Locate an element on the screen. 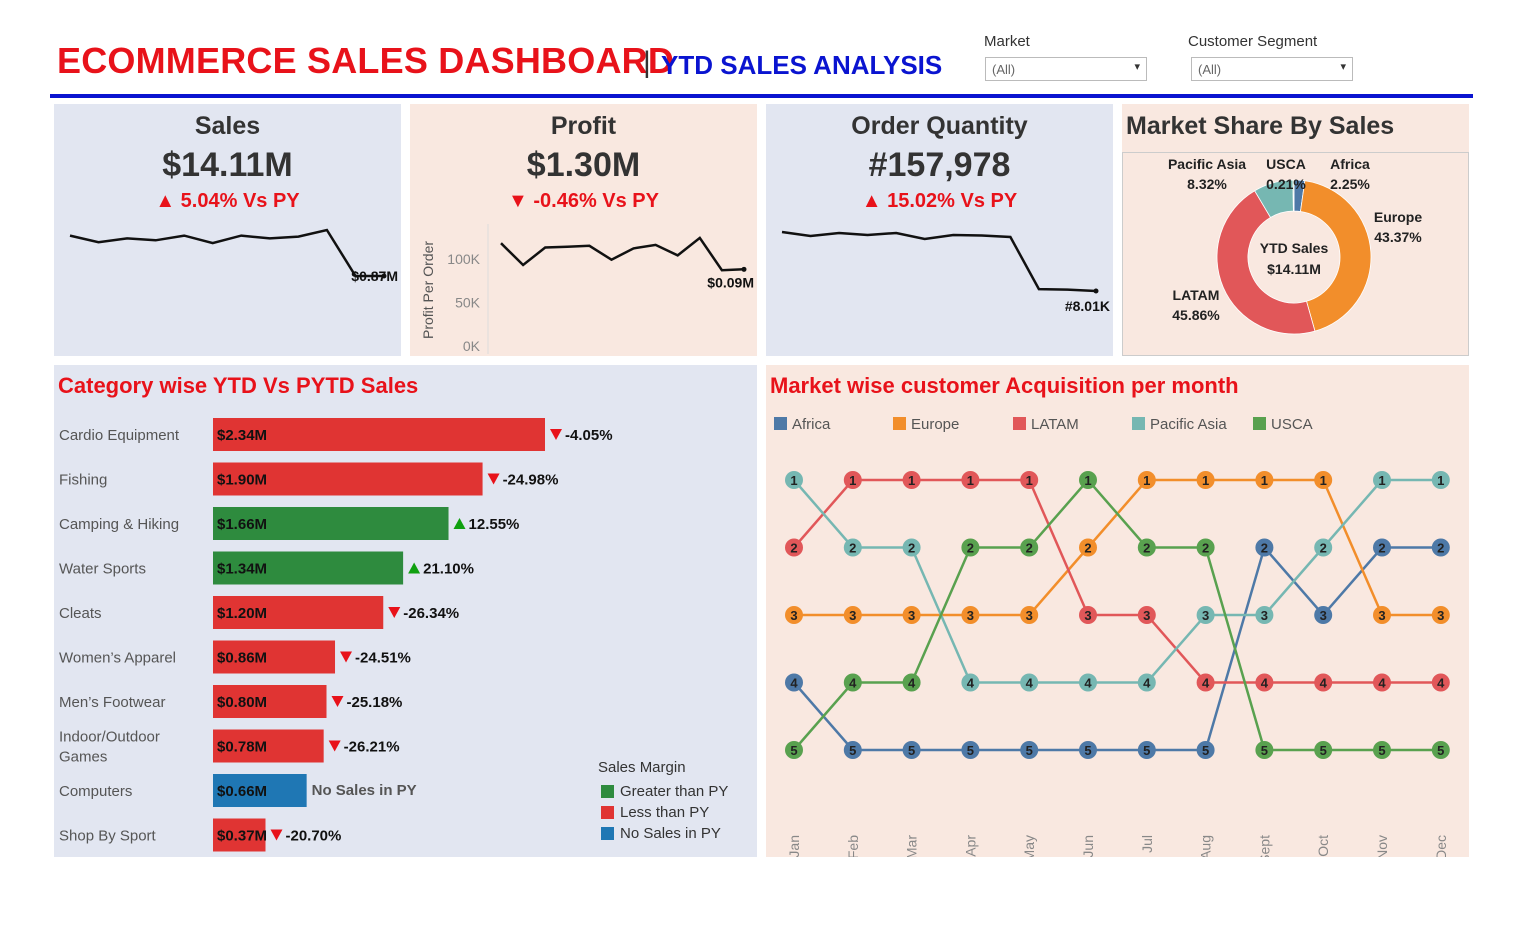  donut-label-value: 2.25% is located at coordinates (1350, 184).